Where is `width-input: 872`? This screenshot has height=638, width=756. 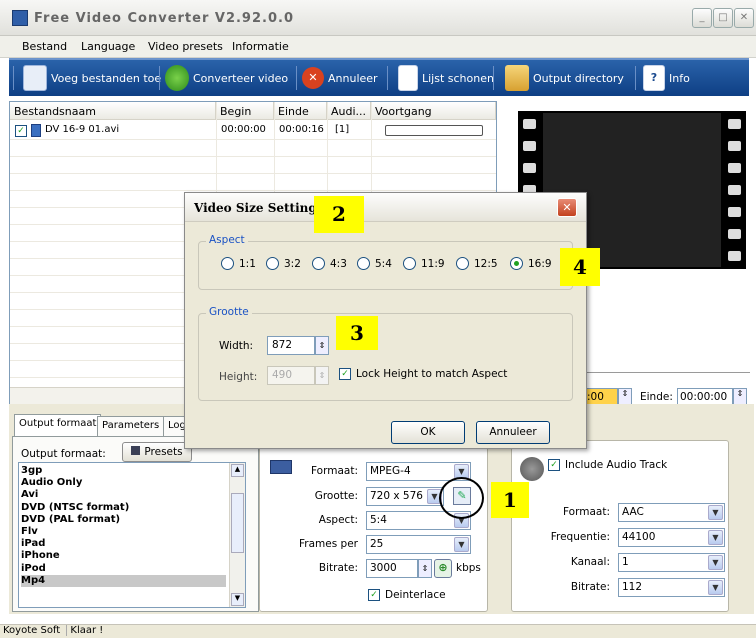 width-input: 872 is located at coordinates (291, 345).